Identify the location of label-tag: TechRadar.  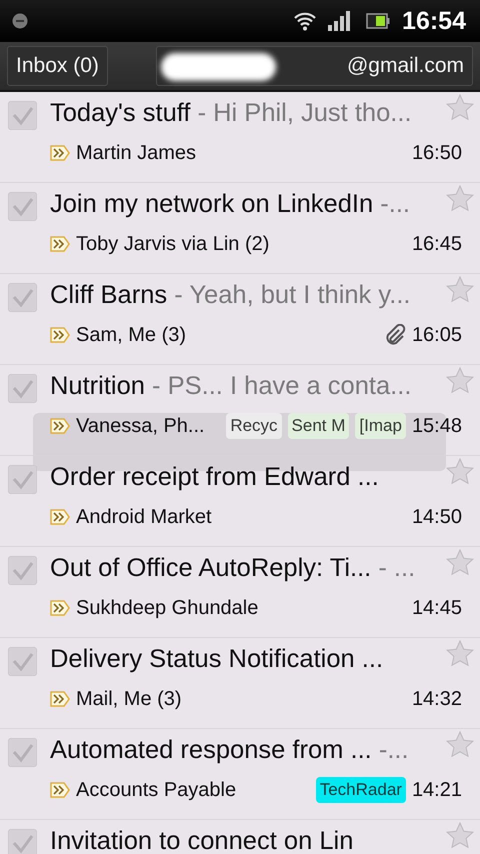
(361, 790).